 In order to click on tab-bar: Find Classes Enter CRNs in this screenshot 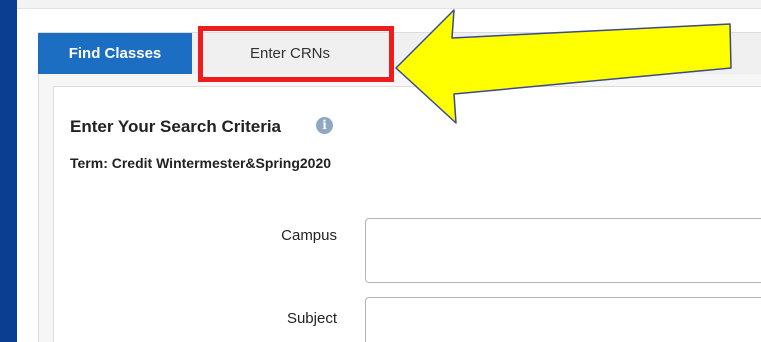, I will do `click(399, 53)`.